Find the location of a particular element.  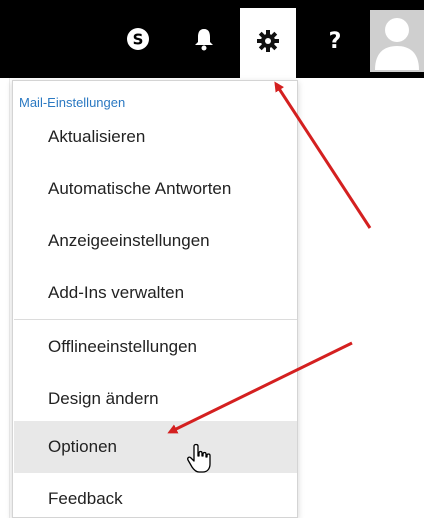

menu-item-label: Offlineeinstellungen is located at coordinates (123, 346).